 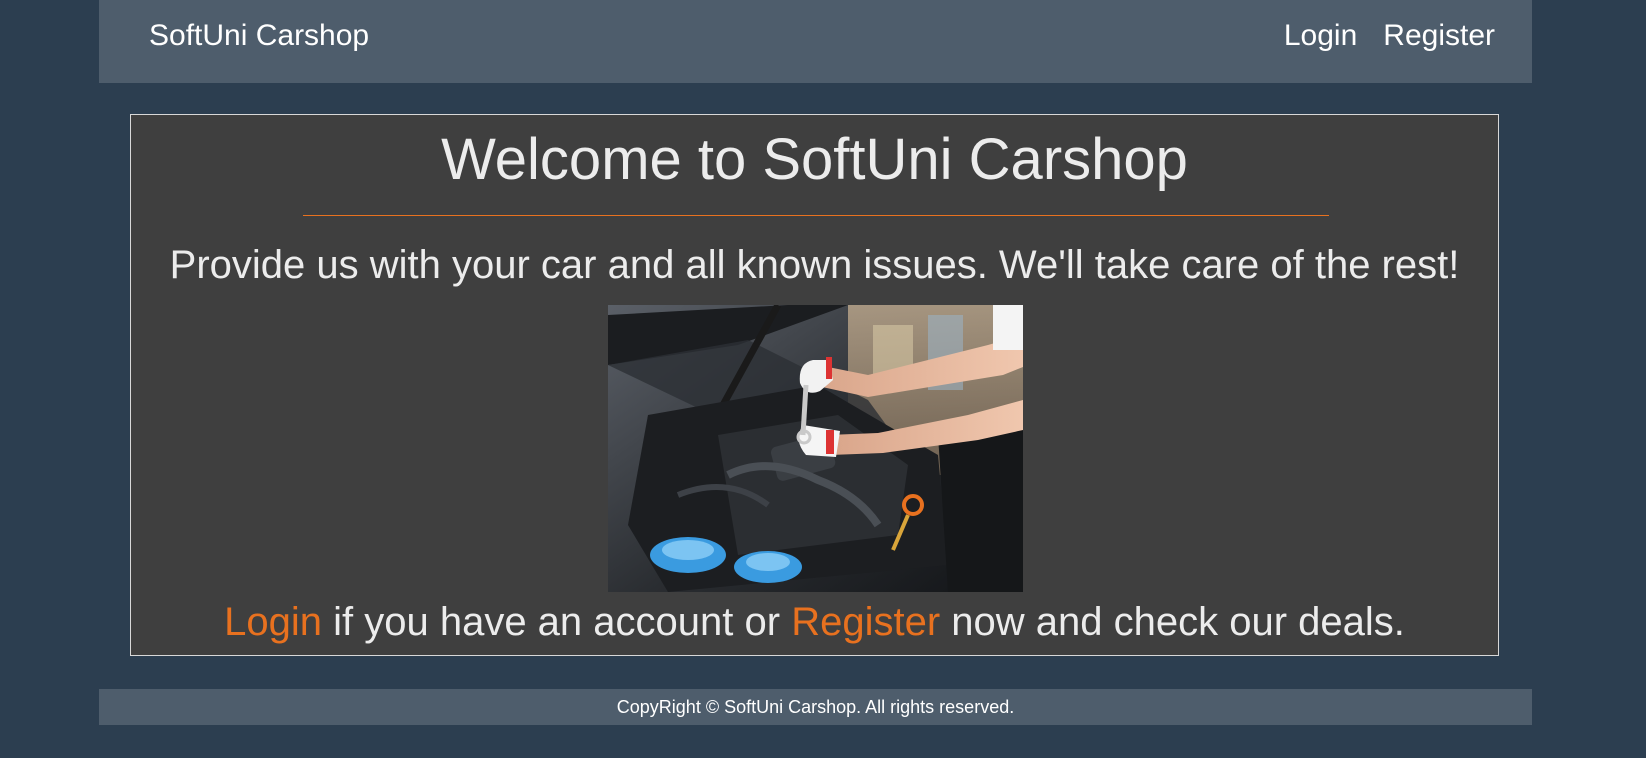 I want to click on cta-end-text: now and check our deals., so click(x=1172, y=622).